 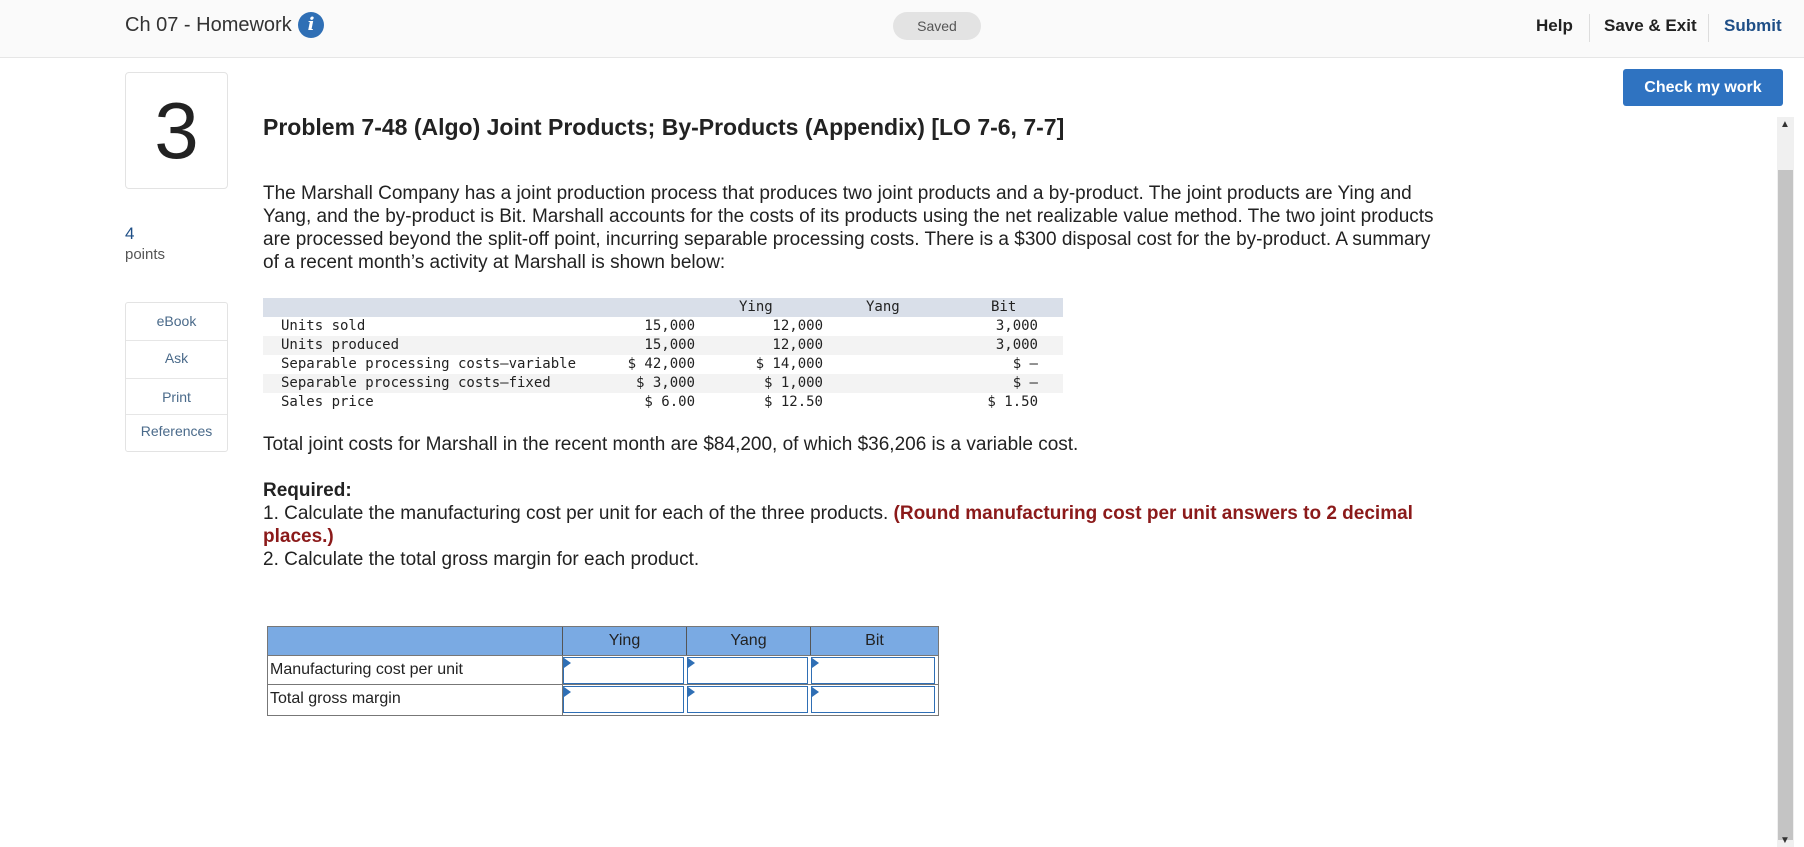 What do you see at coordinates (793, 383) in the screenshot?
I see `cell-value: $ 1,000` at bounding box center [793, 383].